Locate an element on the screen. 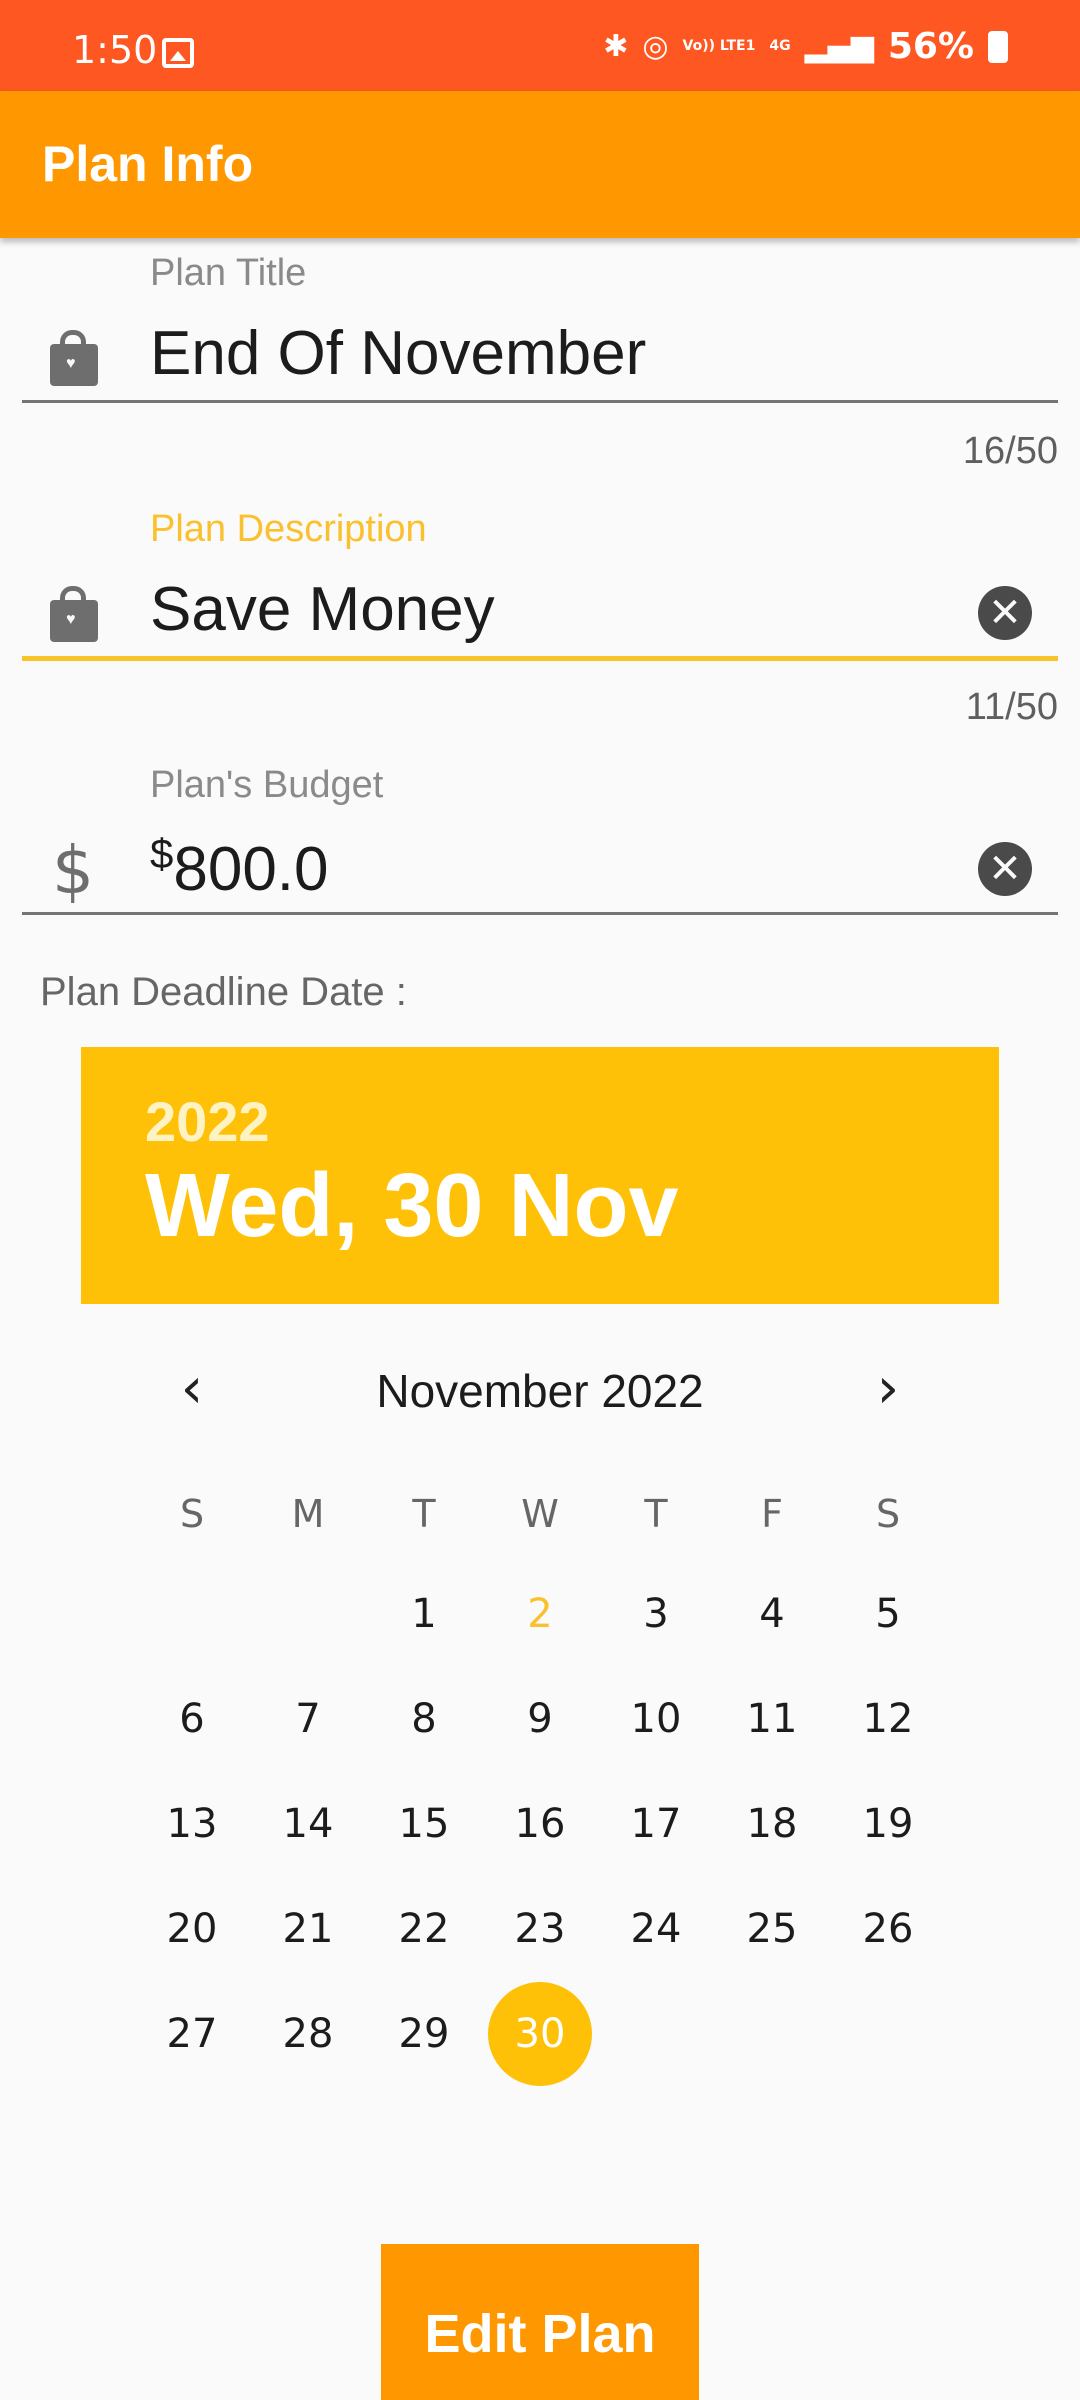  plan-description-field: Plan Description ♥ Save Money ✕ is located at coordinates (540, 586).